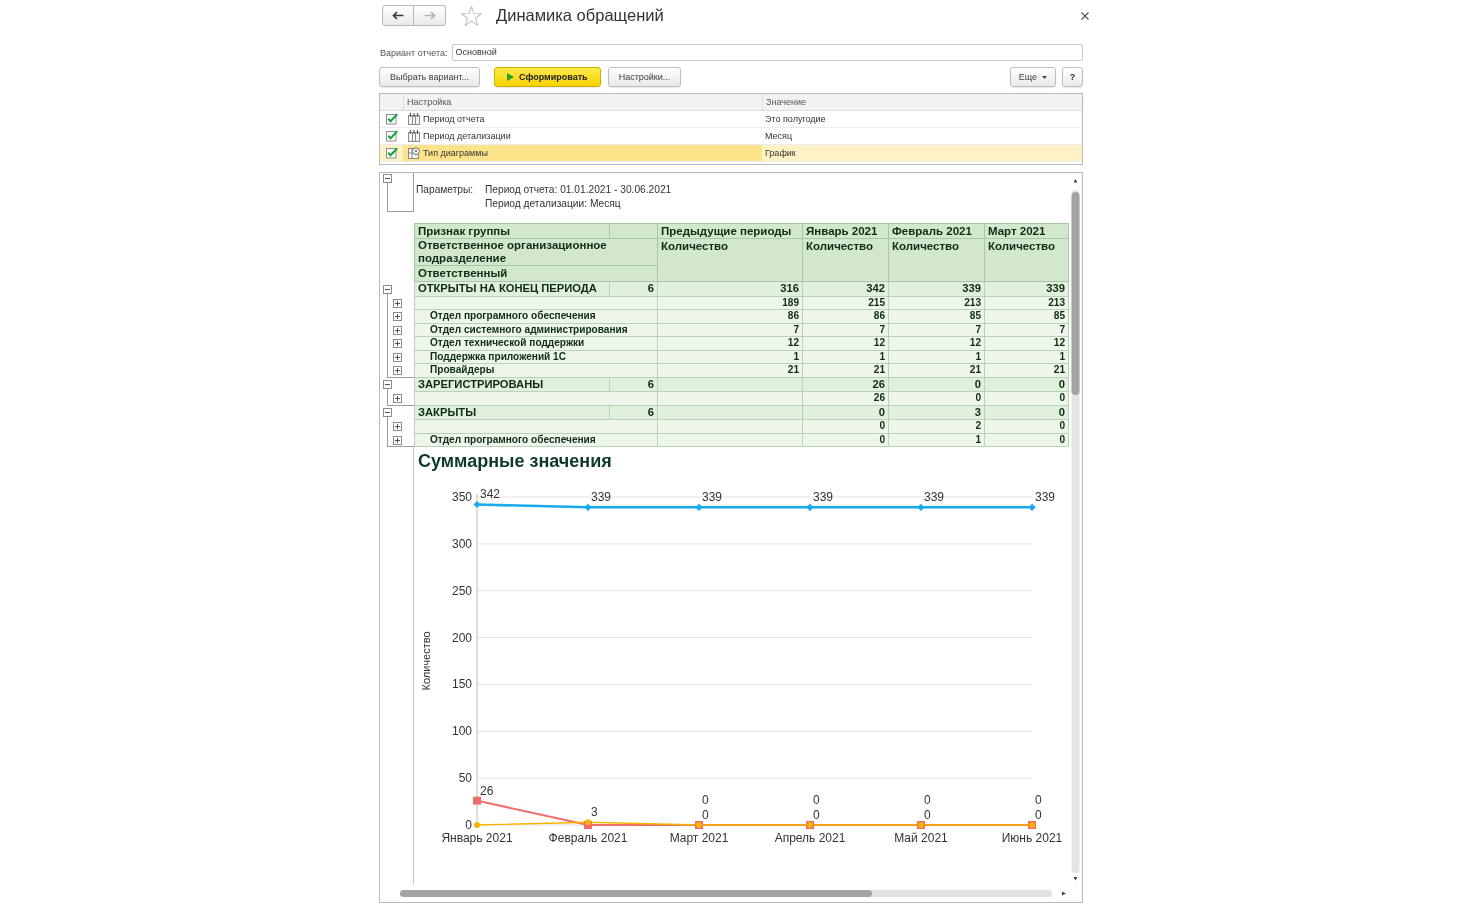  Describe the element at coordinates (414, 153) in the screenshot. I see `grid-circle-icon` at that location.